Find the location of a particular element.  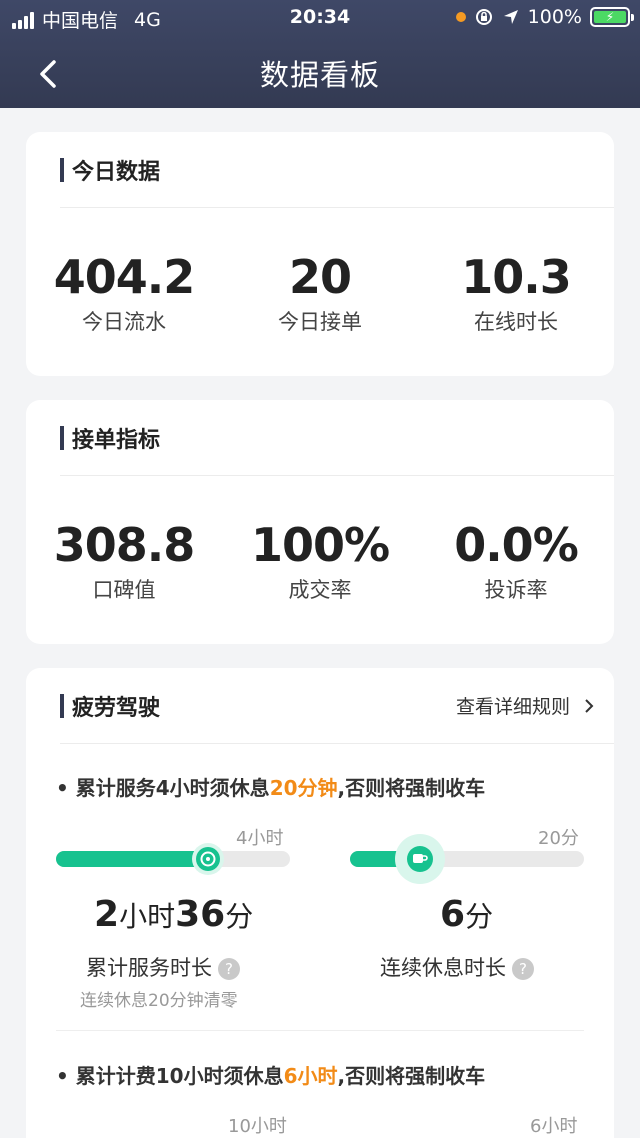

orientation-lock-icon is located at coordinates (483, 17).